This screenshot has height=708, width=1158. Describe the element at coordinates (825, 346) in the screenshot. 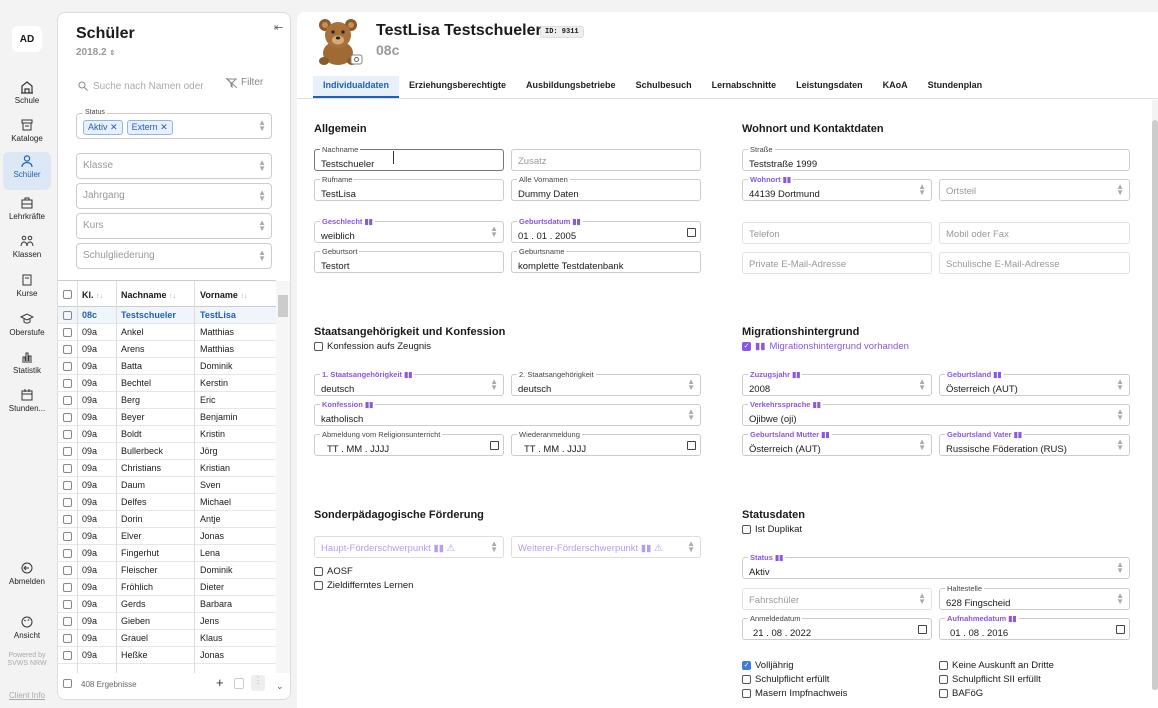

I see `migrationshintergrund-checkbox: ✓ ▮▮ Migrationshintergrund vorhanden` at that location.